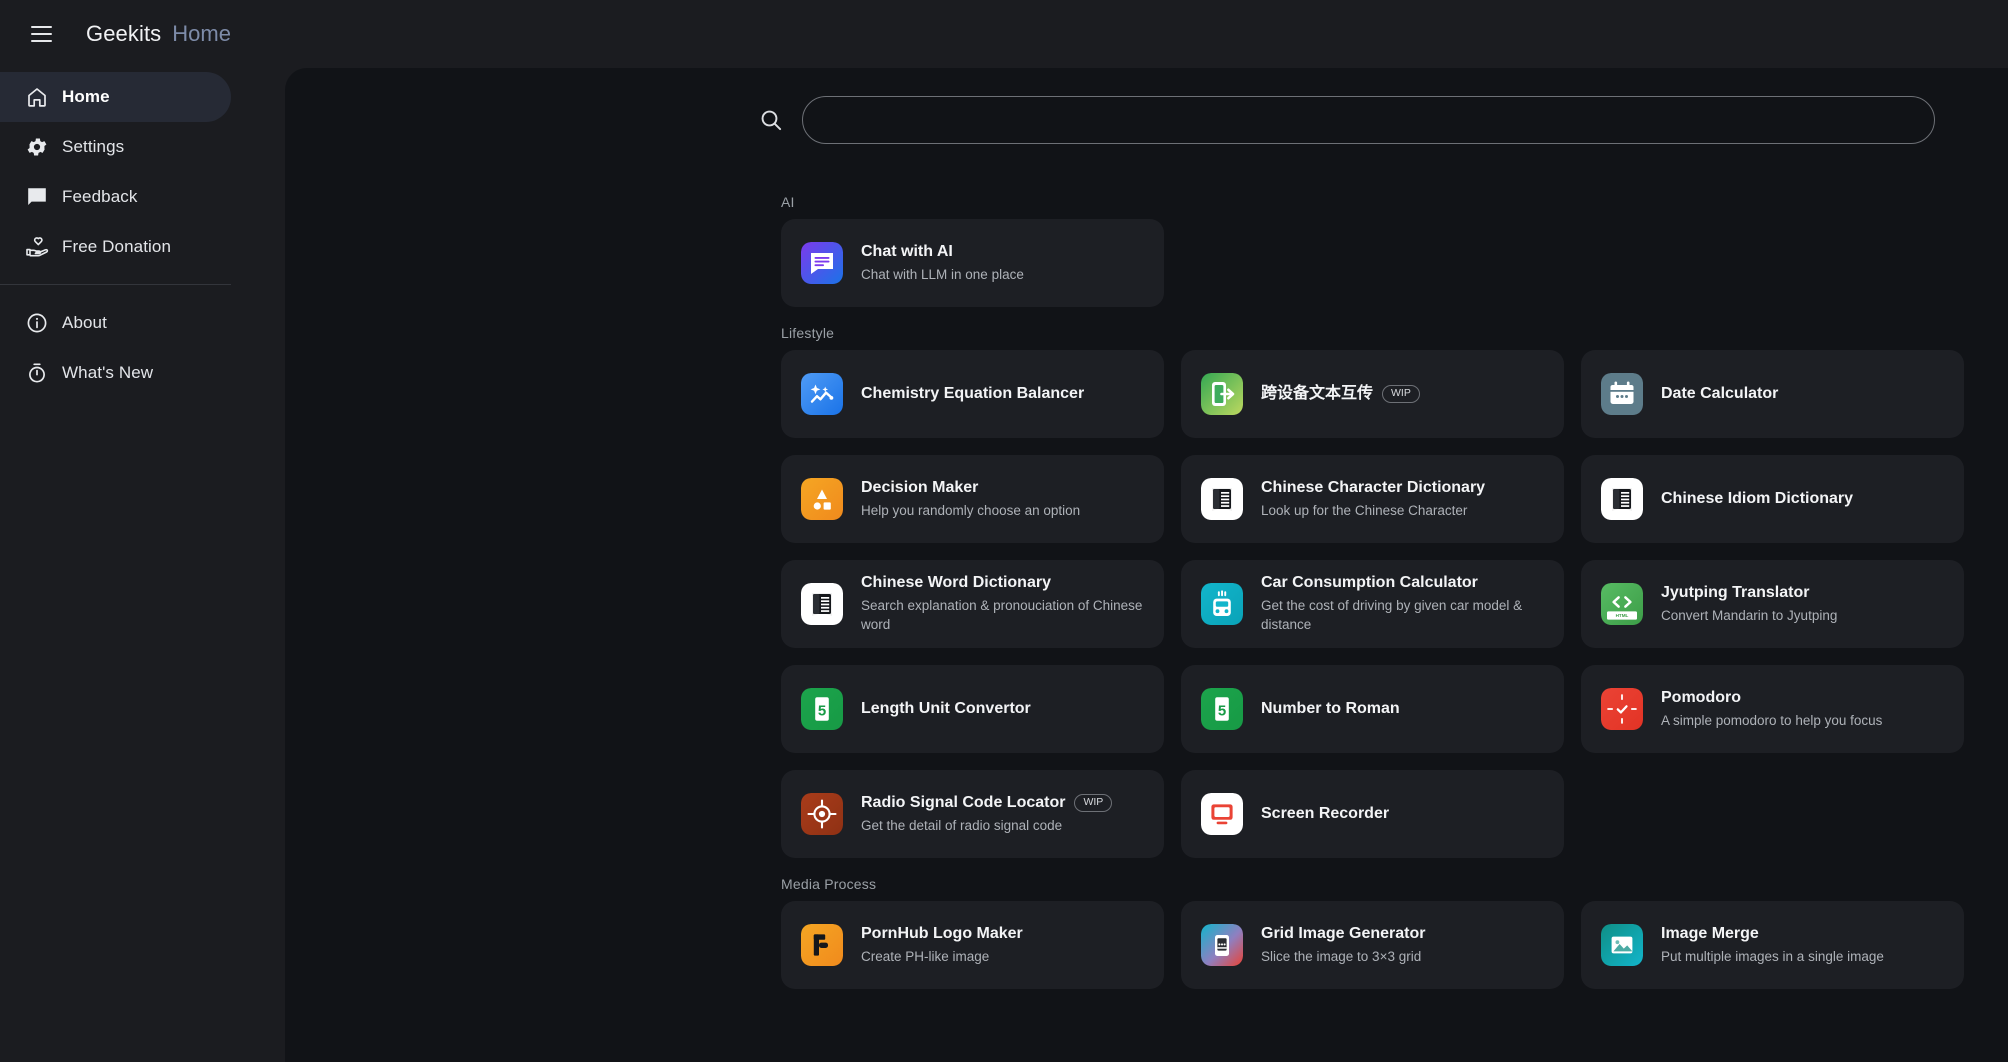 This screenshot has height=1062, width=2008. Describe the element at coordinates (822, 263) in the screenshot. I see `chat-bubble-icon` at that location.